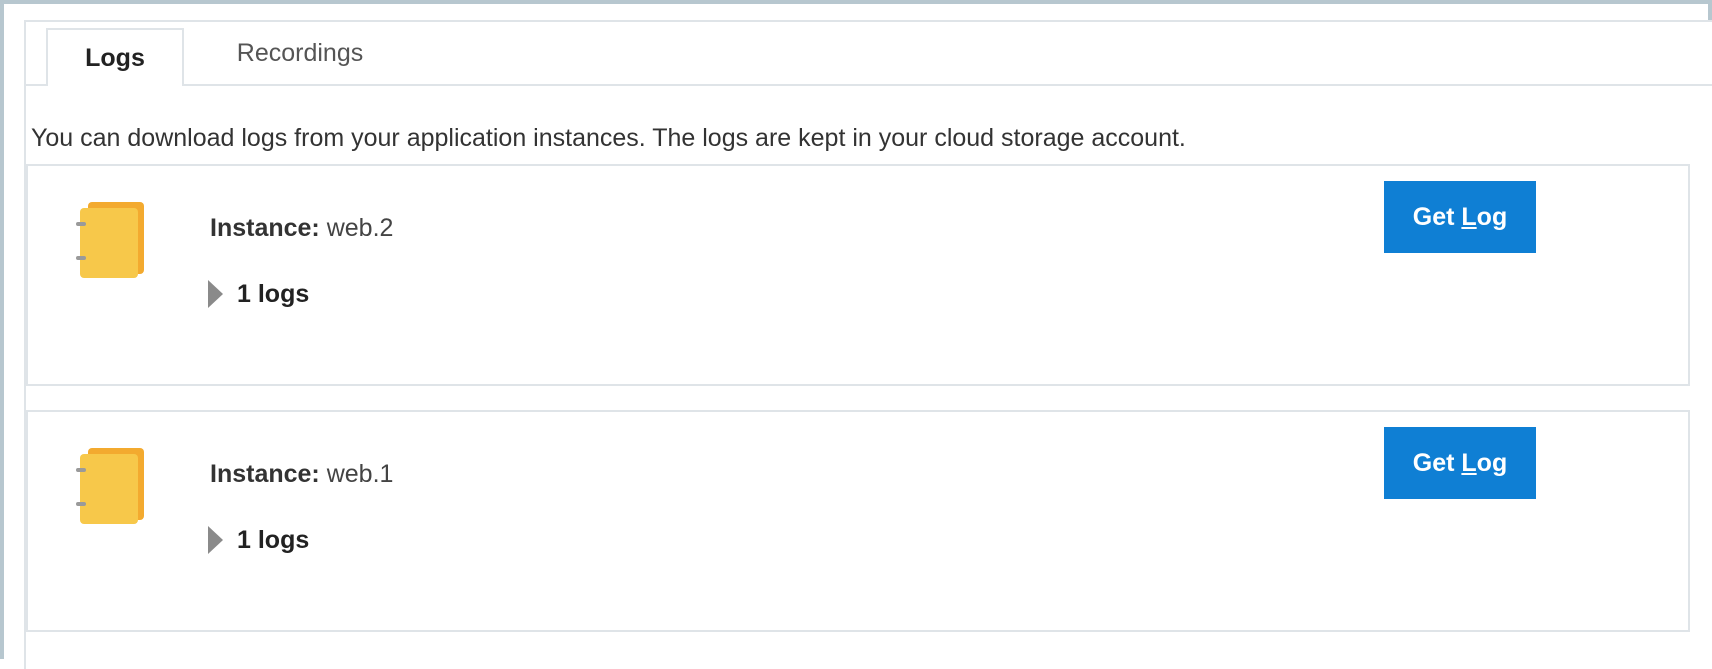 The width and height of the screenshot is (1712, 669). Describe the element at coordinates (360, 474) in the screenshot. I see `instance-name: web.1` at that location.